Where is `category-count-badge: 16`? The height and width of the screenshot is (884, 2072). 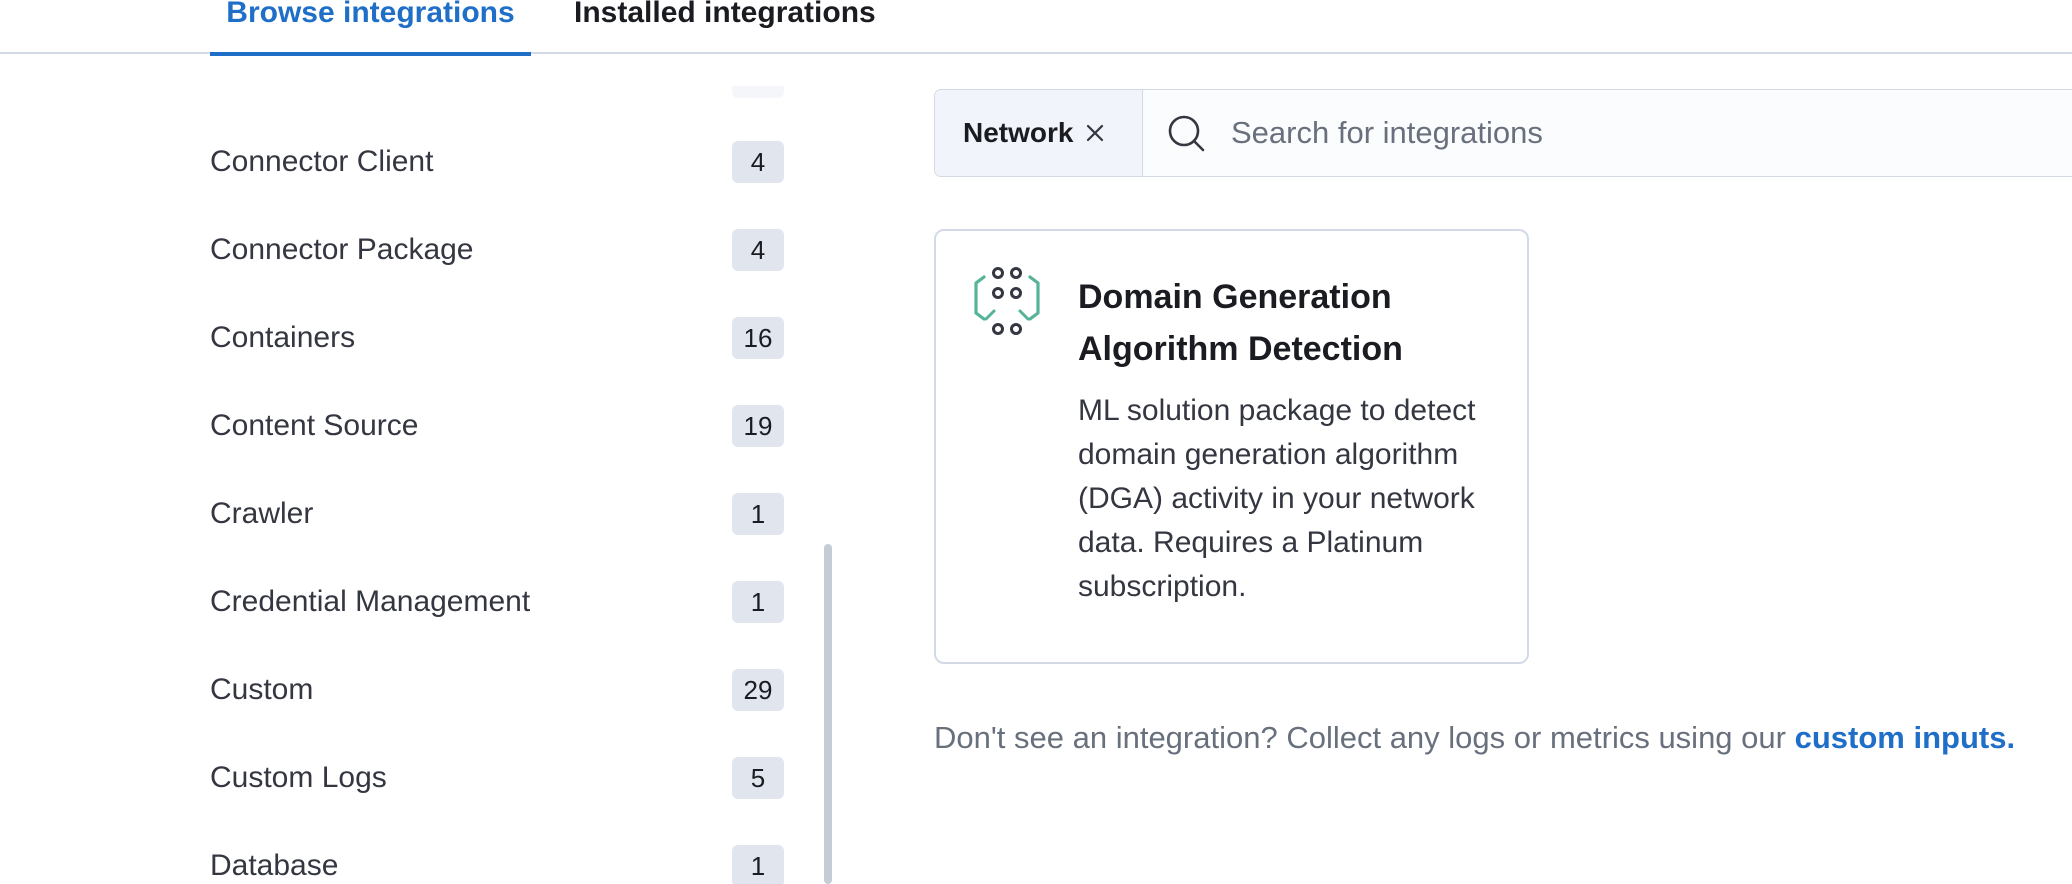
category-count-badge: 16 is located at coordinates (758, 338).